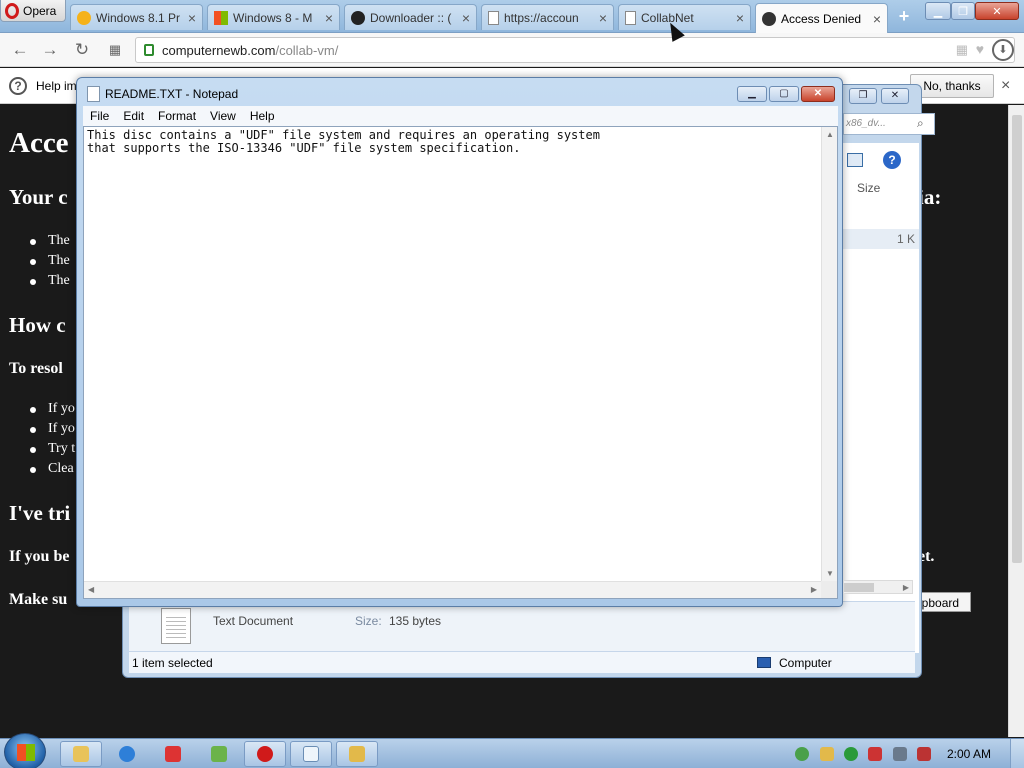  What do you see at coordinates (40, 513) in the screenshot?
I see `section-heading-tried: I've tri` at bounding box center [40, 513].